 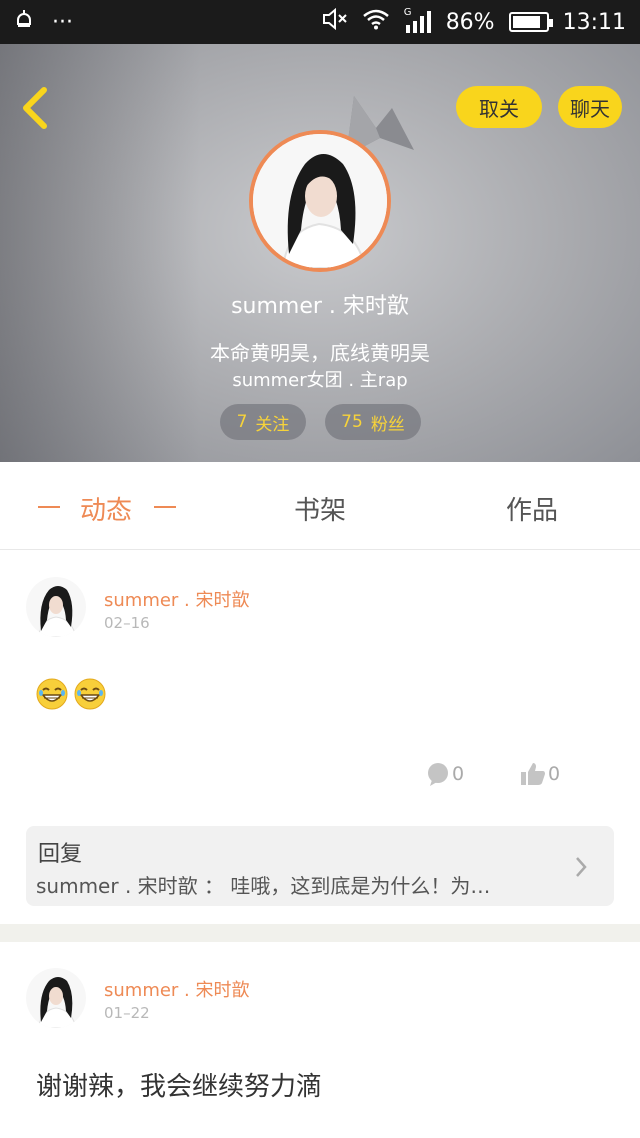 What do you see at coordinates (590, 107) in the screenshot?
I see `chat-button: 聊天` at bounding box center [590, 107].